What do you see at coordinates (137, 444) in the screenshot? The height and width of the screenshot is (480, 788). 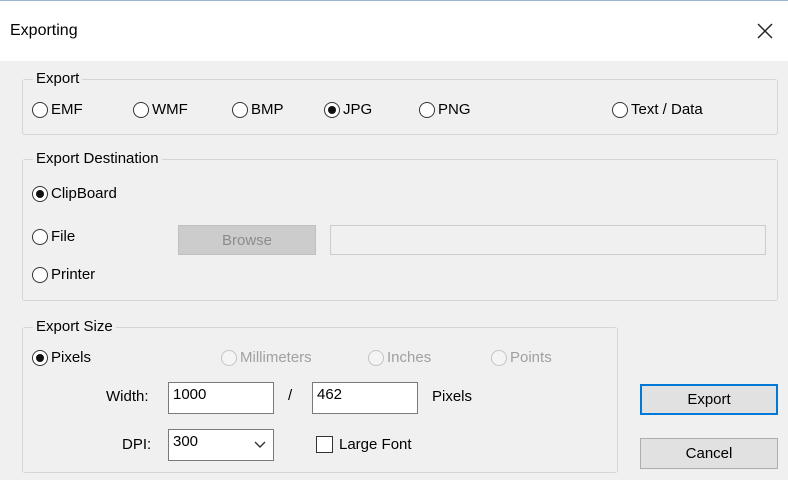 I see `dpi-label: DPI:` at bounding box center [137, 444].